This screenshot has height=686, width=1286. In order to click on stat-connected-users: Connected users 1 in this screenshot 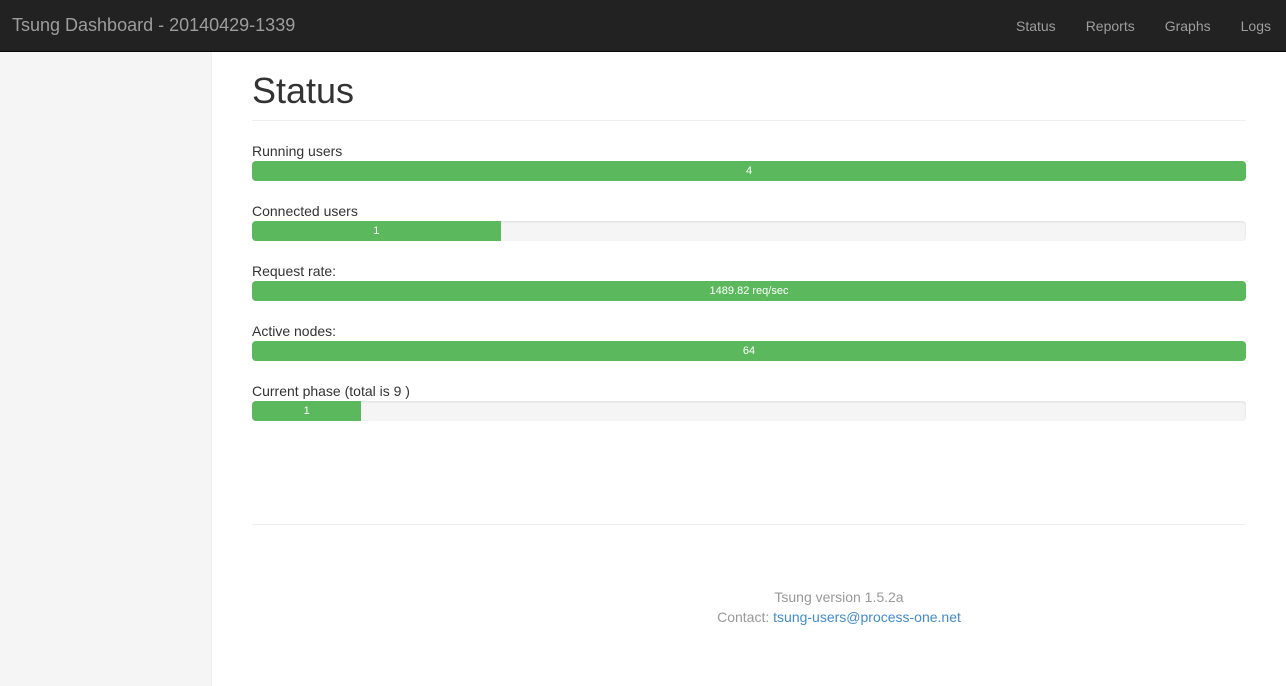, I will do `click(749, 221)`.